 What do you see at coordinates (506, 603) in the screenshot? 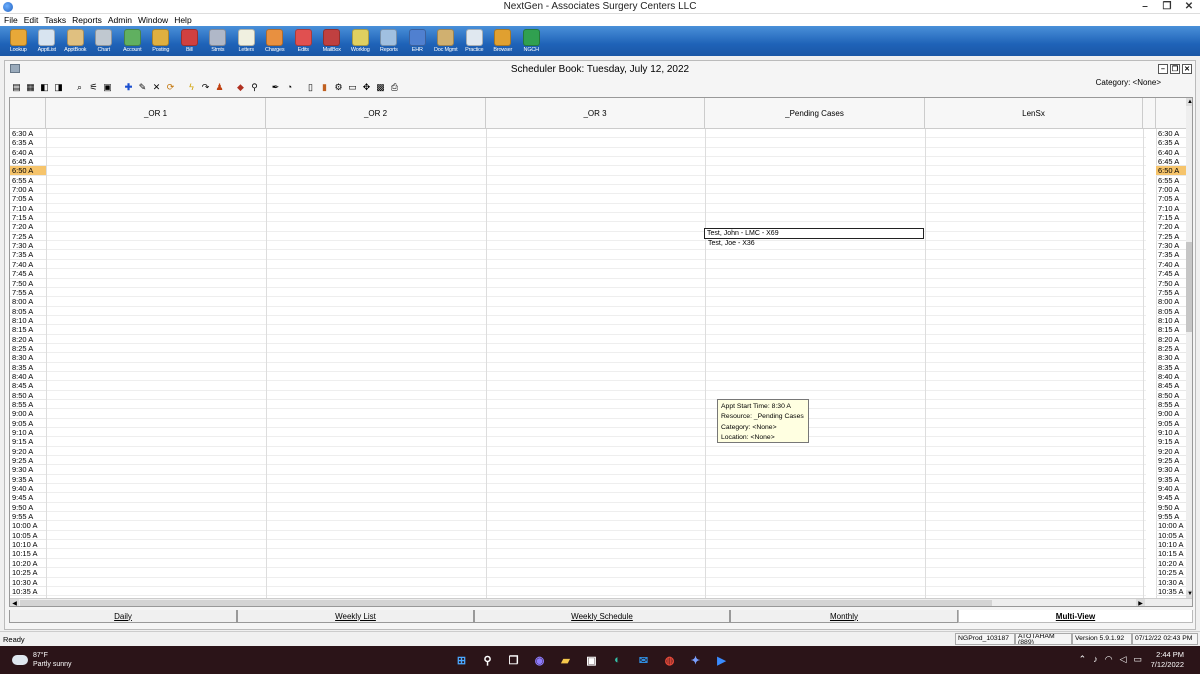
I see `horizontal-scroll-thumb` at bounding box center [506, 603].